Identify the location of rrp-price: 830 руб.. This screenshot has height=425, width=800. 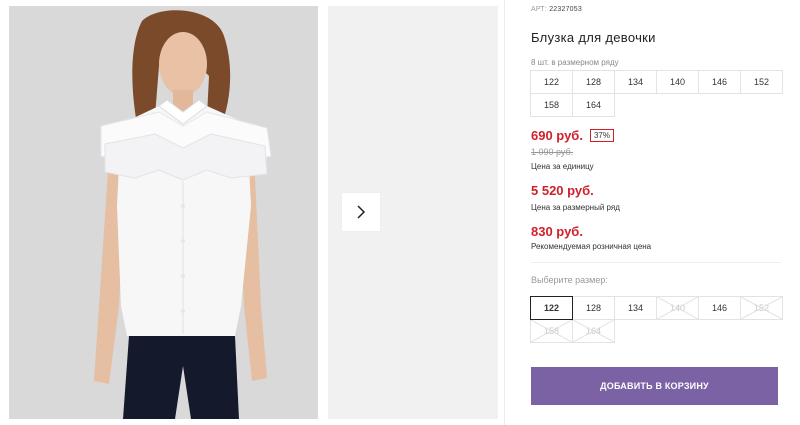
(557, 231).